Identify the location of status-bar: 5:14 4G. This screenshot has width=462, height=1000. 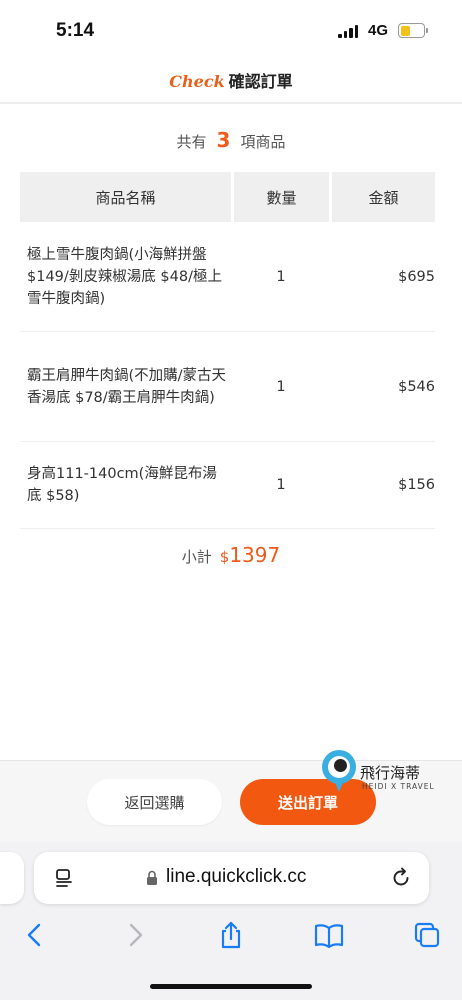
(231, 29).